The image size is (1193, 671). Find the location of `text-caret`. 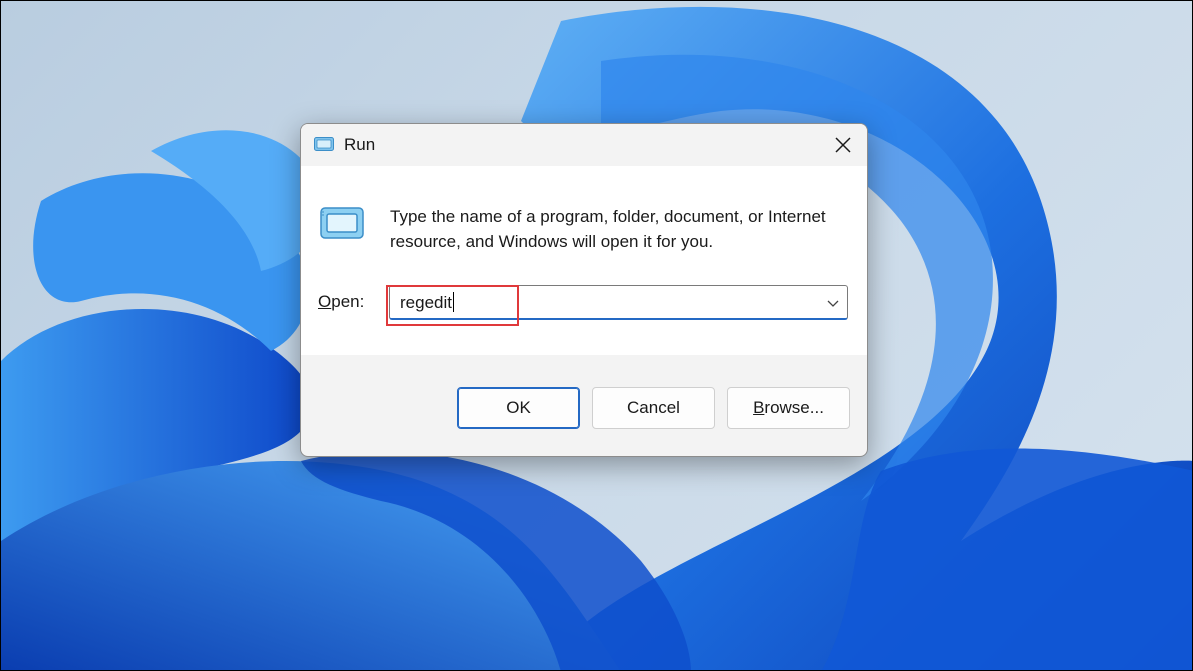

text-caret is located at coordinates (453, 302).